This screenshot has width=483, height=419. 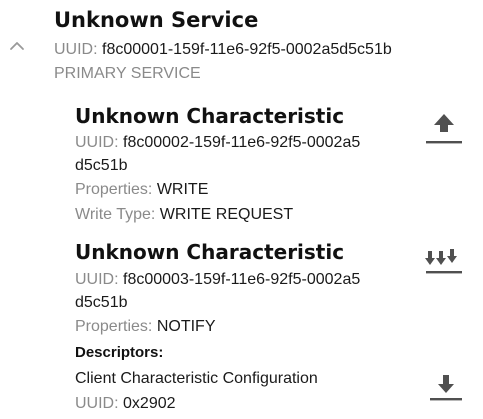 I want to click on characteristic-uuid: UUID: f8c00002-159f-11e6-92f5-0002a5, so click(x=217, y=143).